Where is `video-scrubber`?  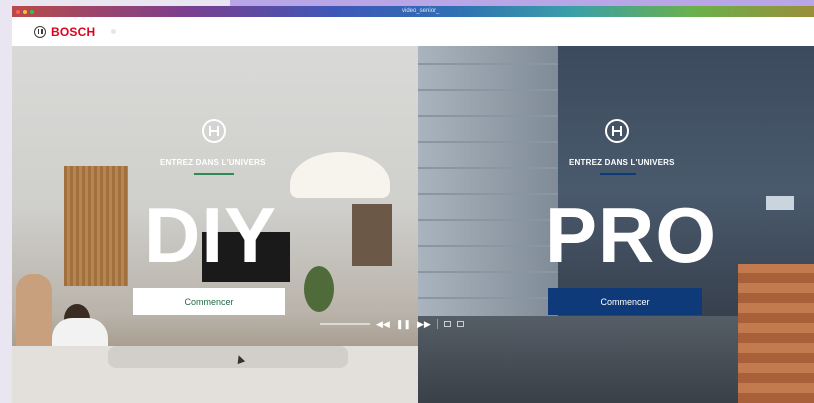
video-scrubber is located at coordinates (345, 324).